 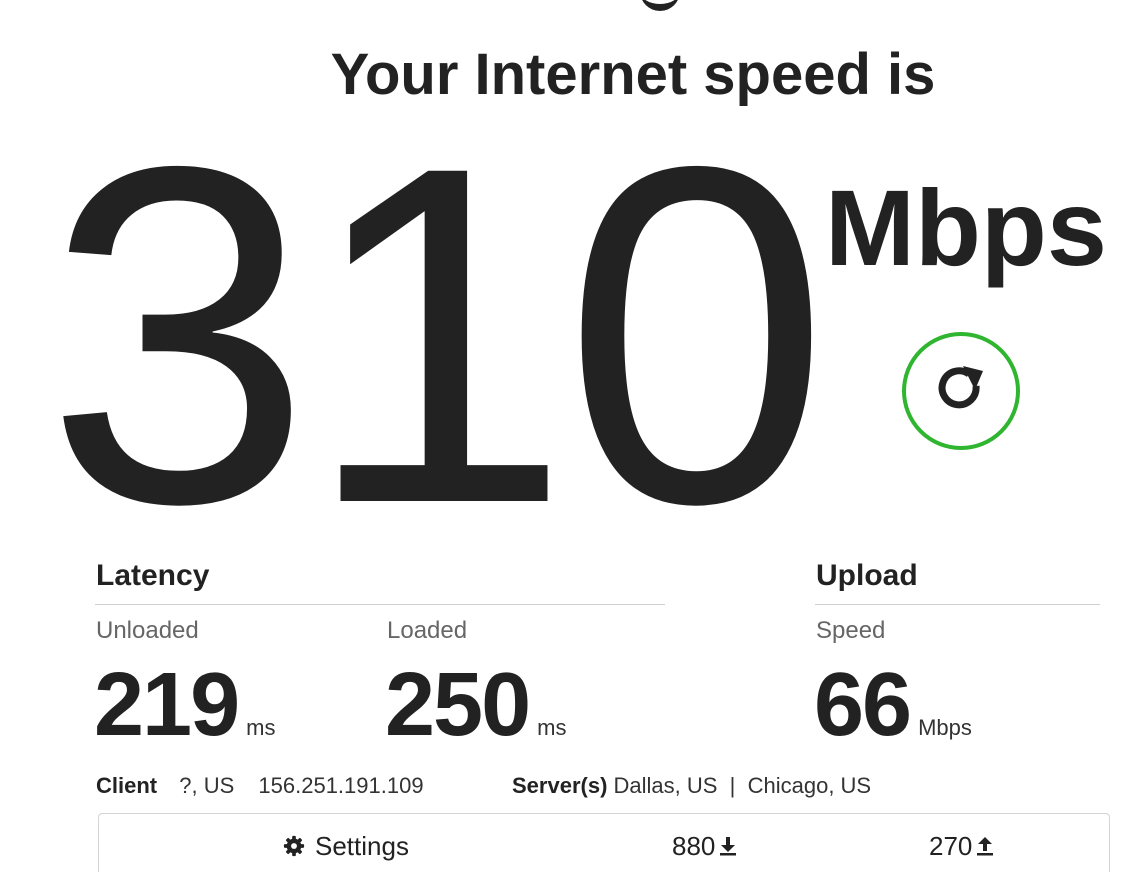 What do you see at coordinates (427, 630) in the screenshot?
I see `loaded-label: Loaded` at bounding box center [427, 630].